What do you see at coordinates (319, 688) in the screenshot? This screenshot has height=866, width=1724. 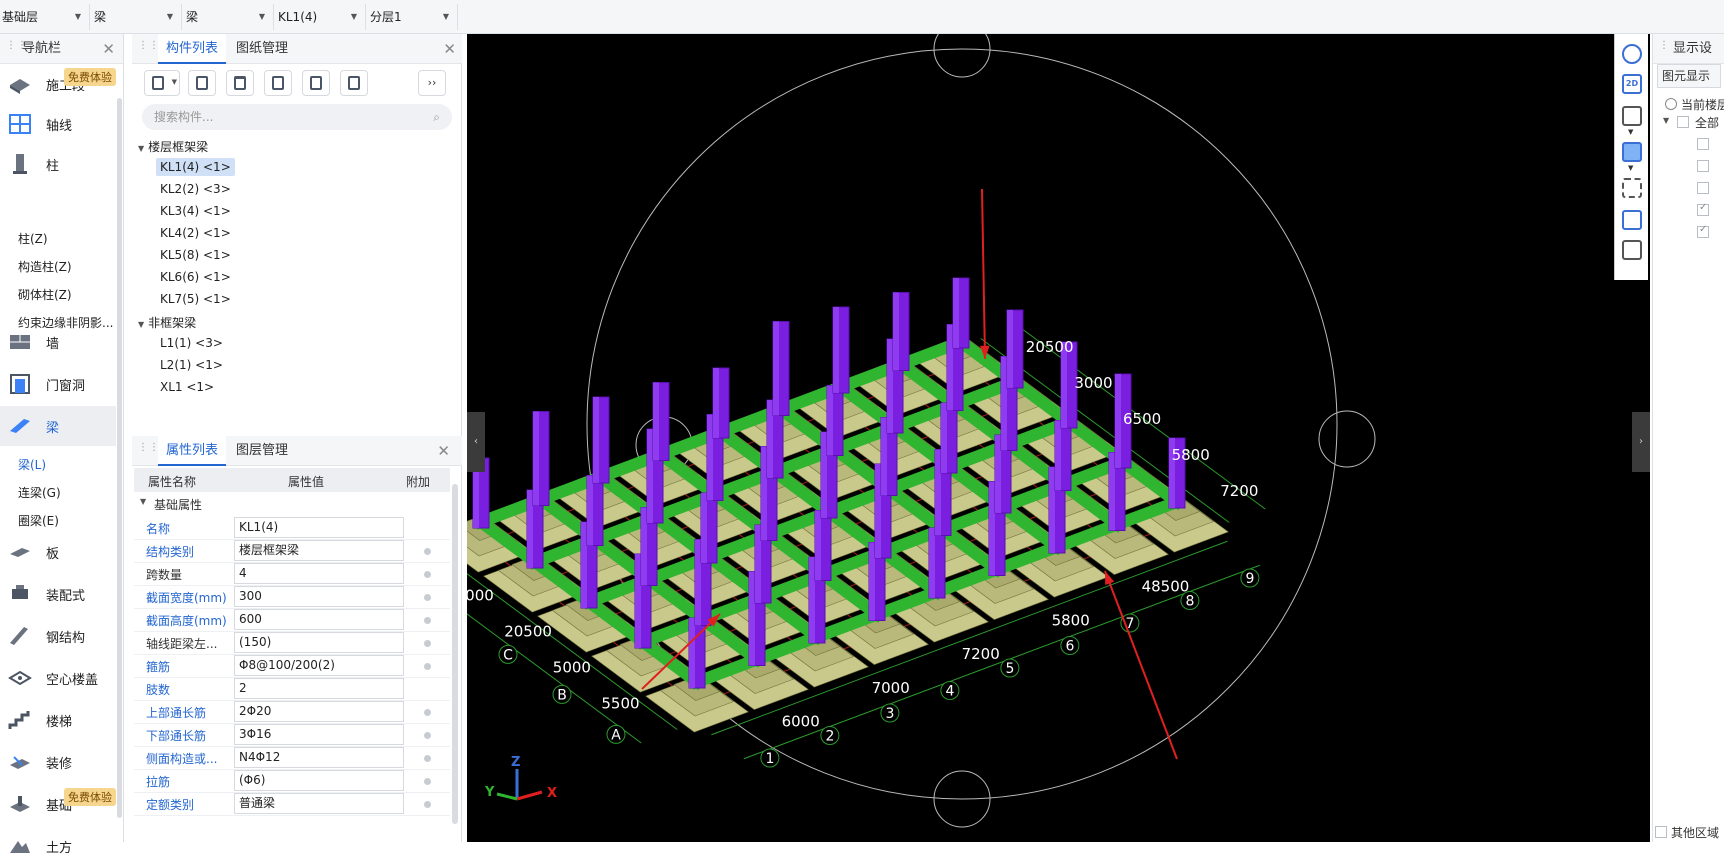 I see `property-value-field: 2` at bounding box center [319, 688].